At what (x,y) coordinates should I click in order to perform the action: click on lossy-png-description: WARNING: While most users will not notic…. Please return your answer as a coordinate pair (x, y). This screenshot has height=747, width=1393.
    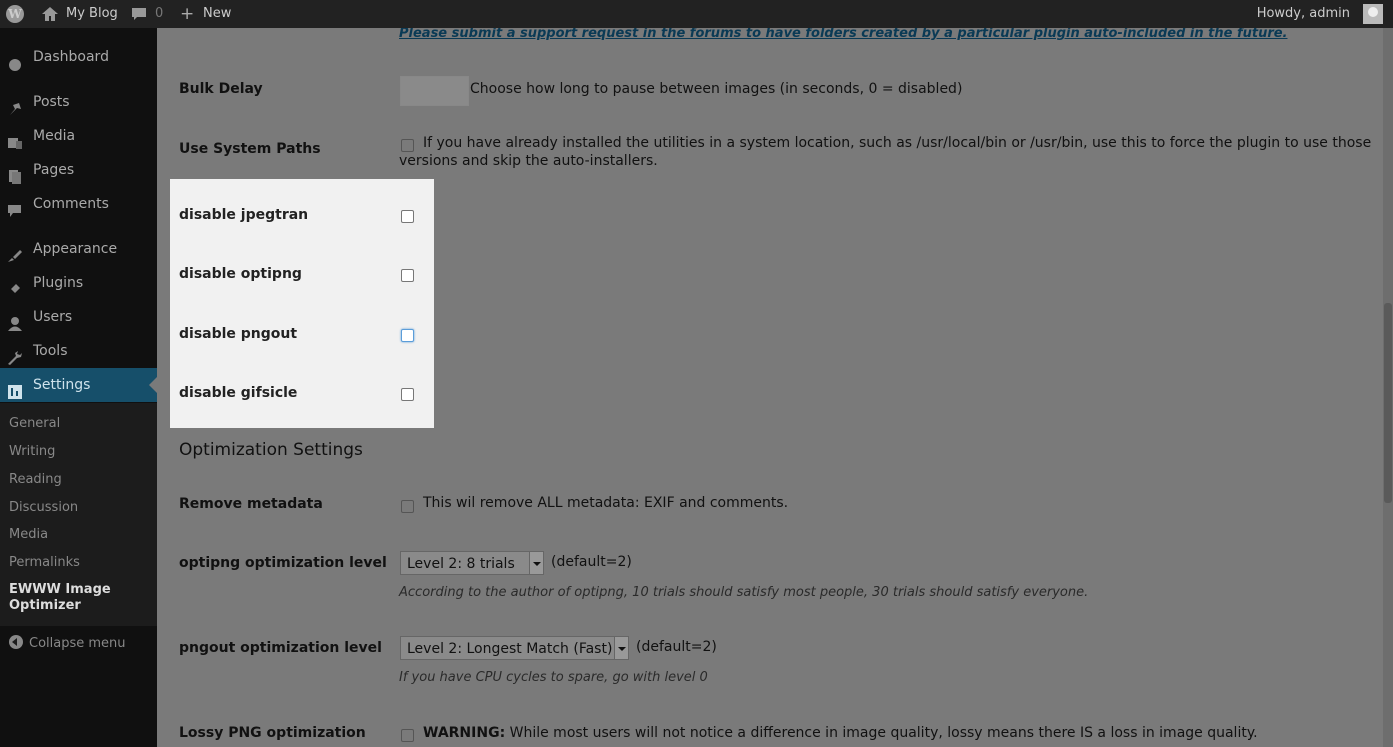
    Looking at the image, I should click on (840, 733).